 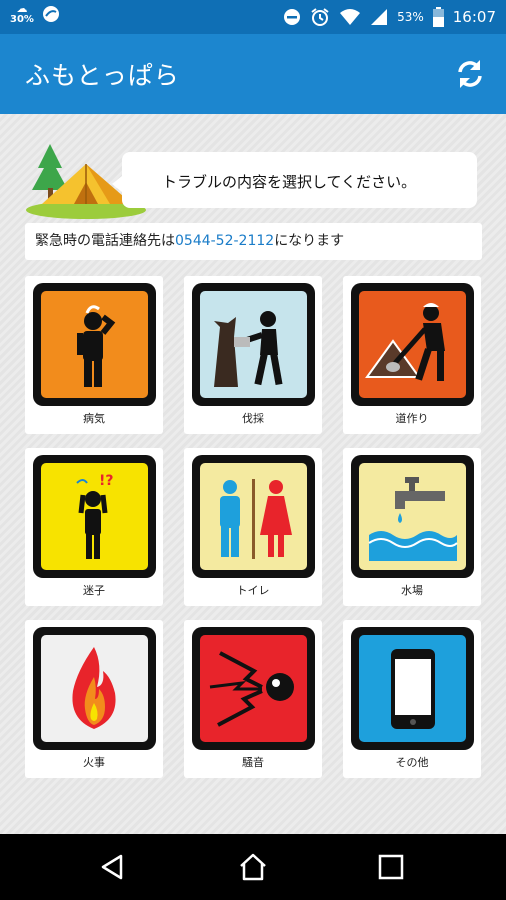 I want to click on category-label: 迷子, so click(x=94, y=590).